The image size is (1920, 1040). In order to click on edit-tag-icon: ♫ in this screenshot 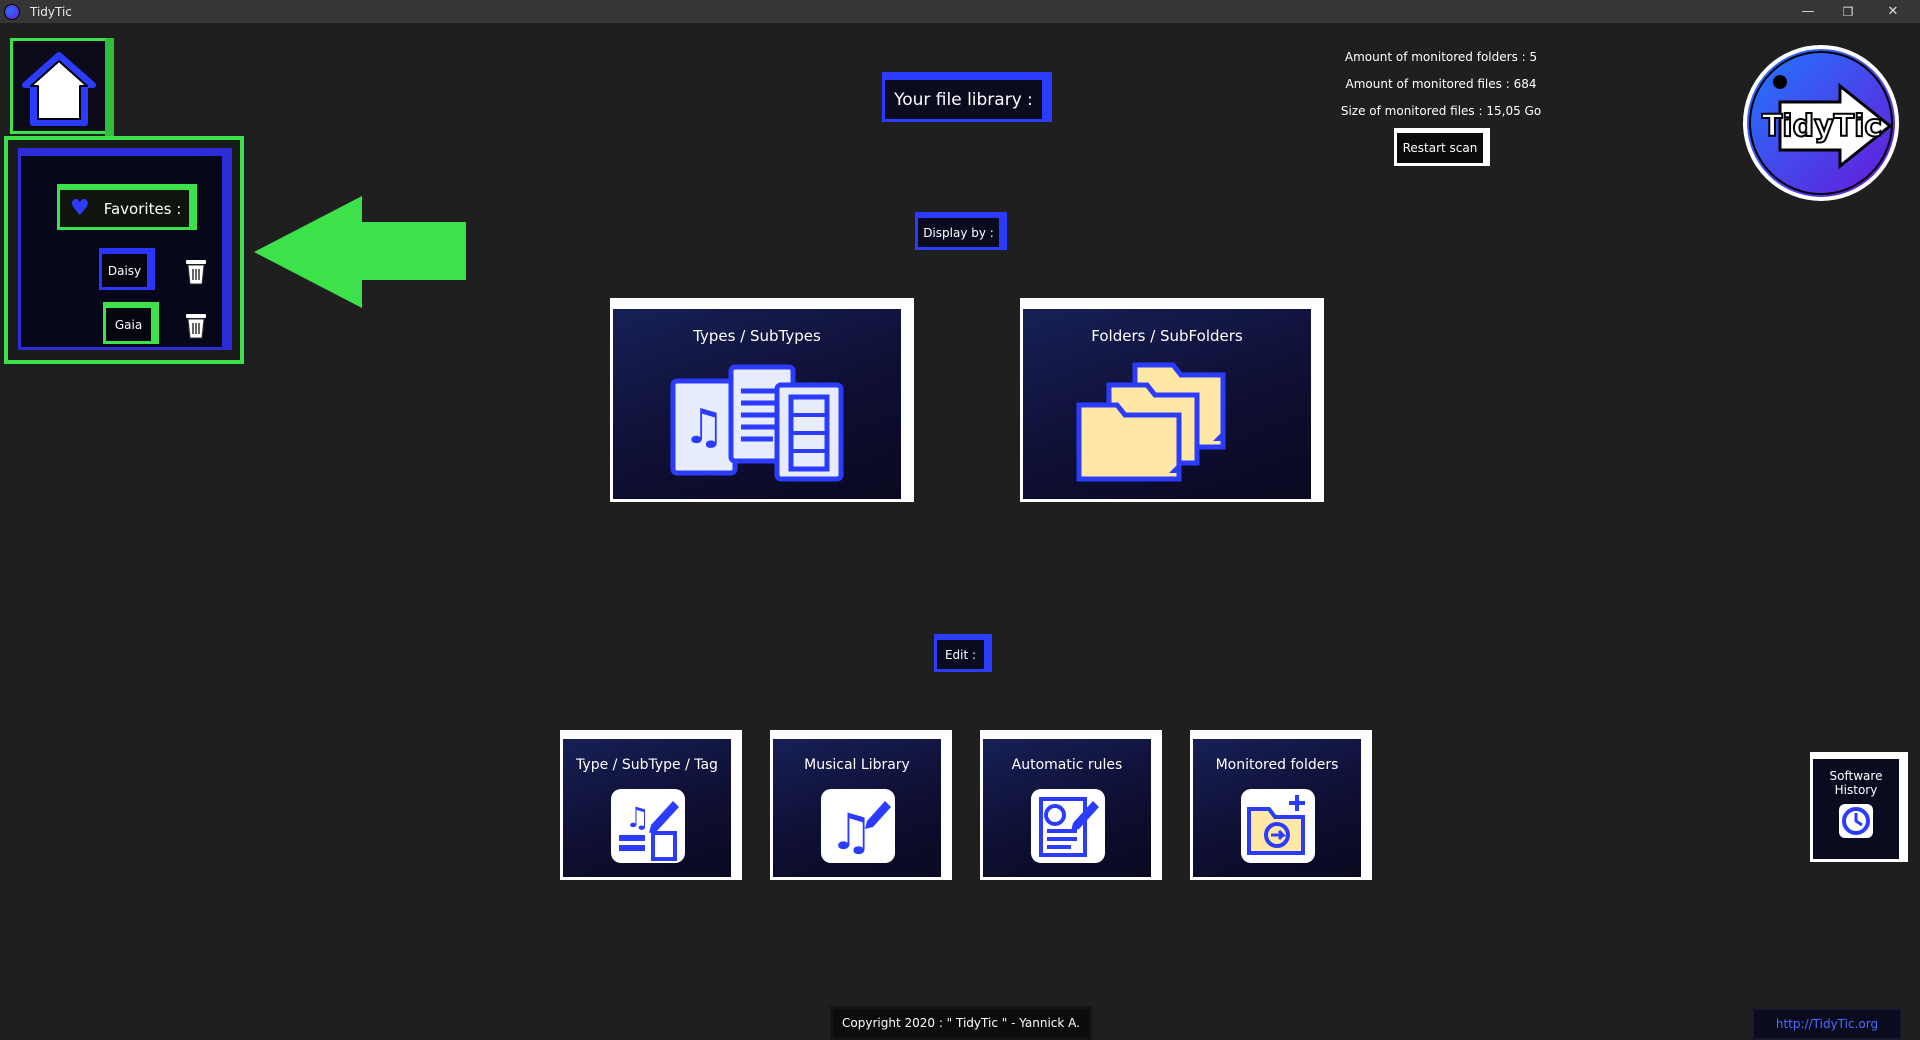, I will do `click(648, 826)`.